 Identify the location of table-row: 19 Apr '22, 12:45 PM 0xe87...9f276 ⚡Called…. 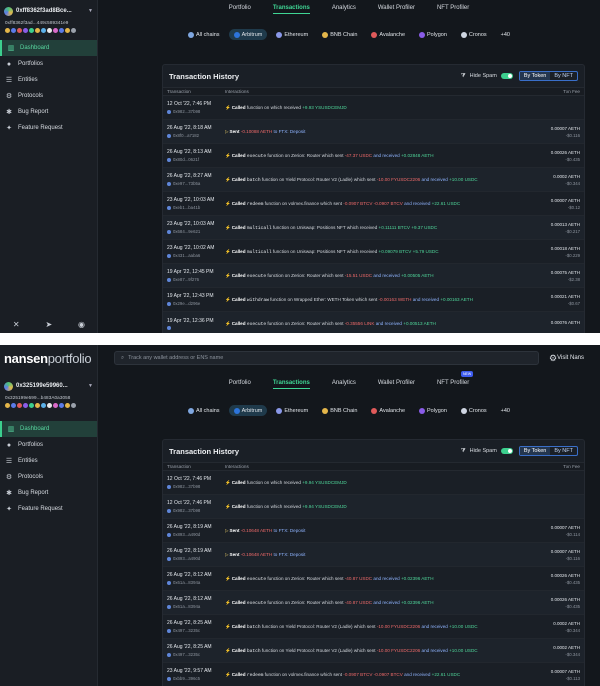
(373, 276).